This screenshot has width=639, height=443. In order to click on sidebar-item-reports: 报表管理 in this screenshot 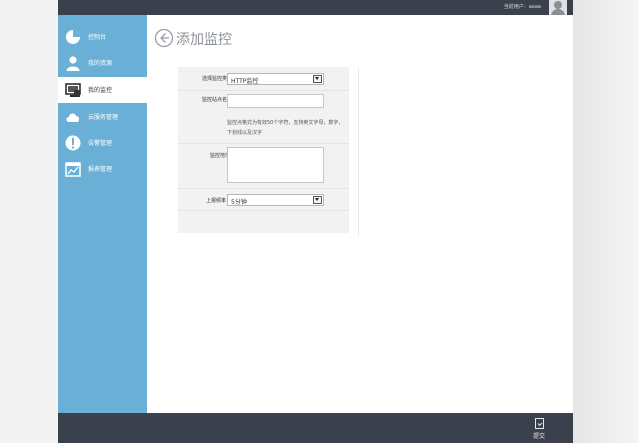, I will do `click(102, 169)`.